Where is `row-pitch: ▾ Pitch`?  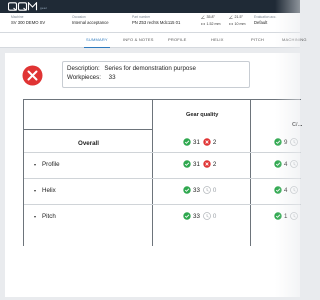 row-pitch: ▾ Pitch is located at coordinates (45, 216).